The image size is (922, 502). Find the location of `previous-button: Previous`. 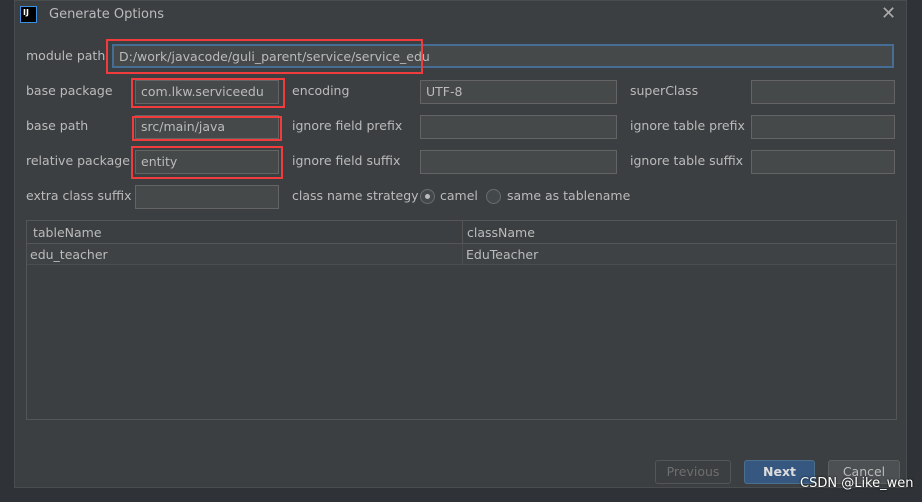

previous-button: Previous is located at coordinates (693, 472).